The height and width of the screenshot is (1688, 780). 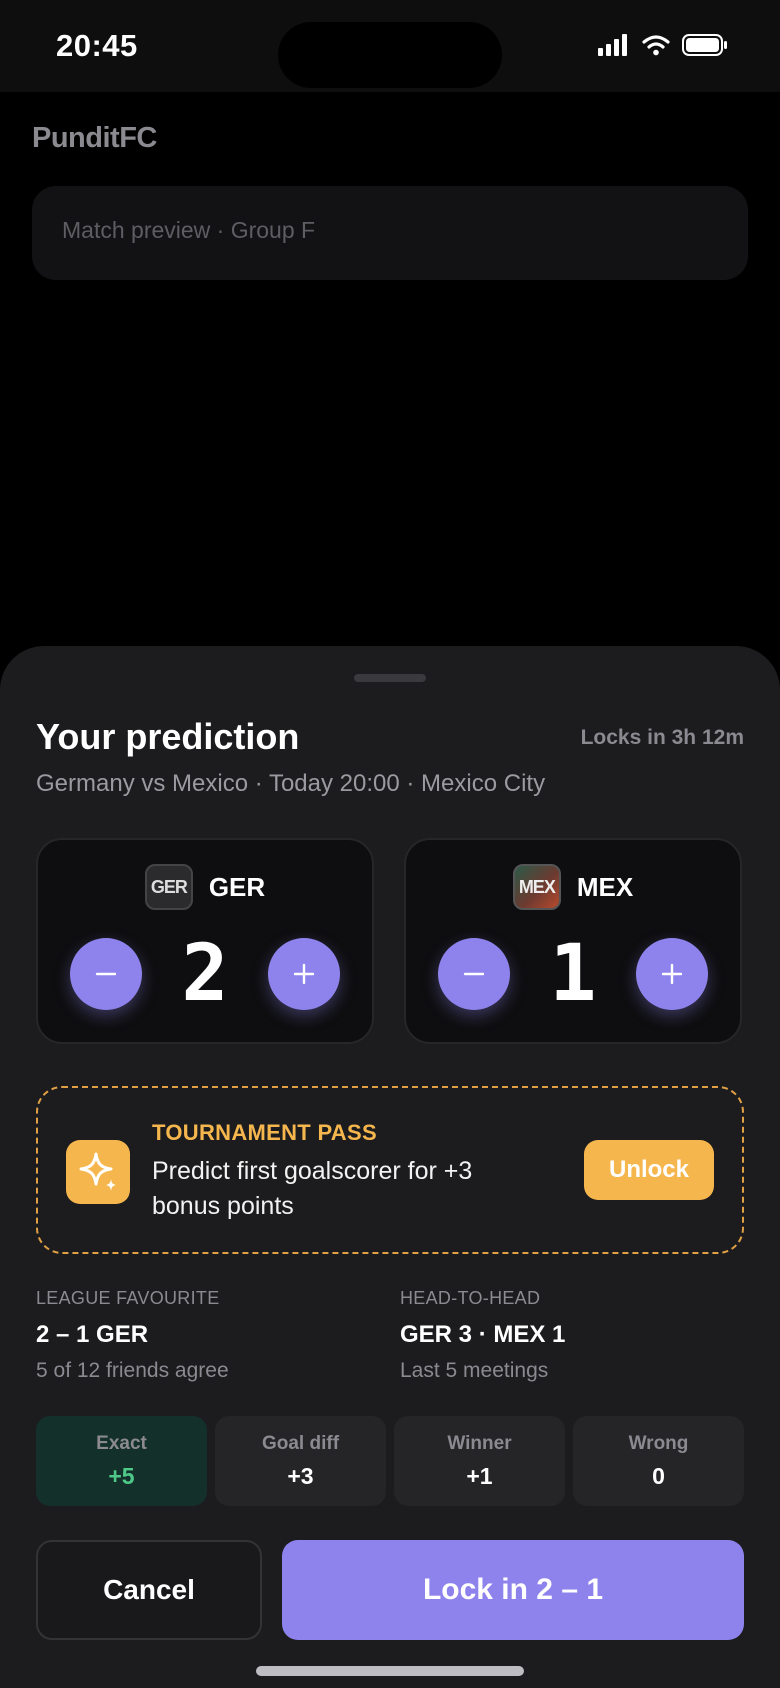 What do you see at coordinates (97, 45) in the screenshot?
I see `status-time: 20:45` at bounding box center [97, 45].